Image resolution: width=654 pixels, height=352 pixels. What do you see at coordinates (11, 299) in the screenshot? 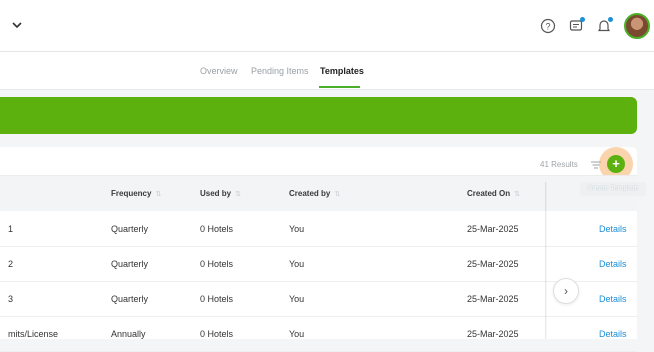
I see `template-name: 3` at bounding box center [11, 299].